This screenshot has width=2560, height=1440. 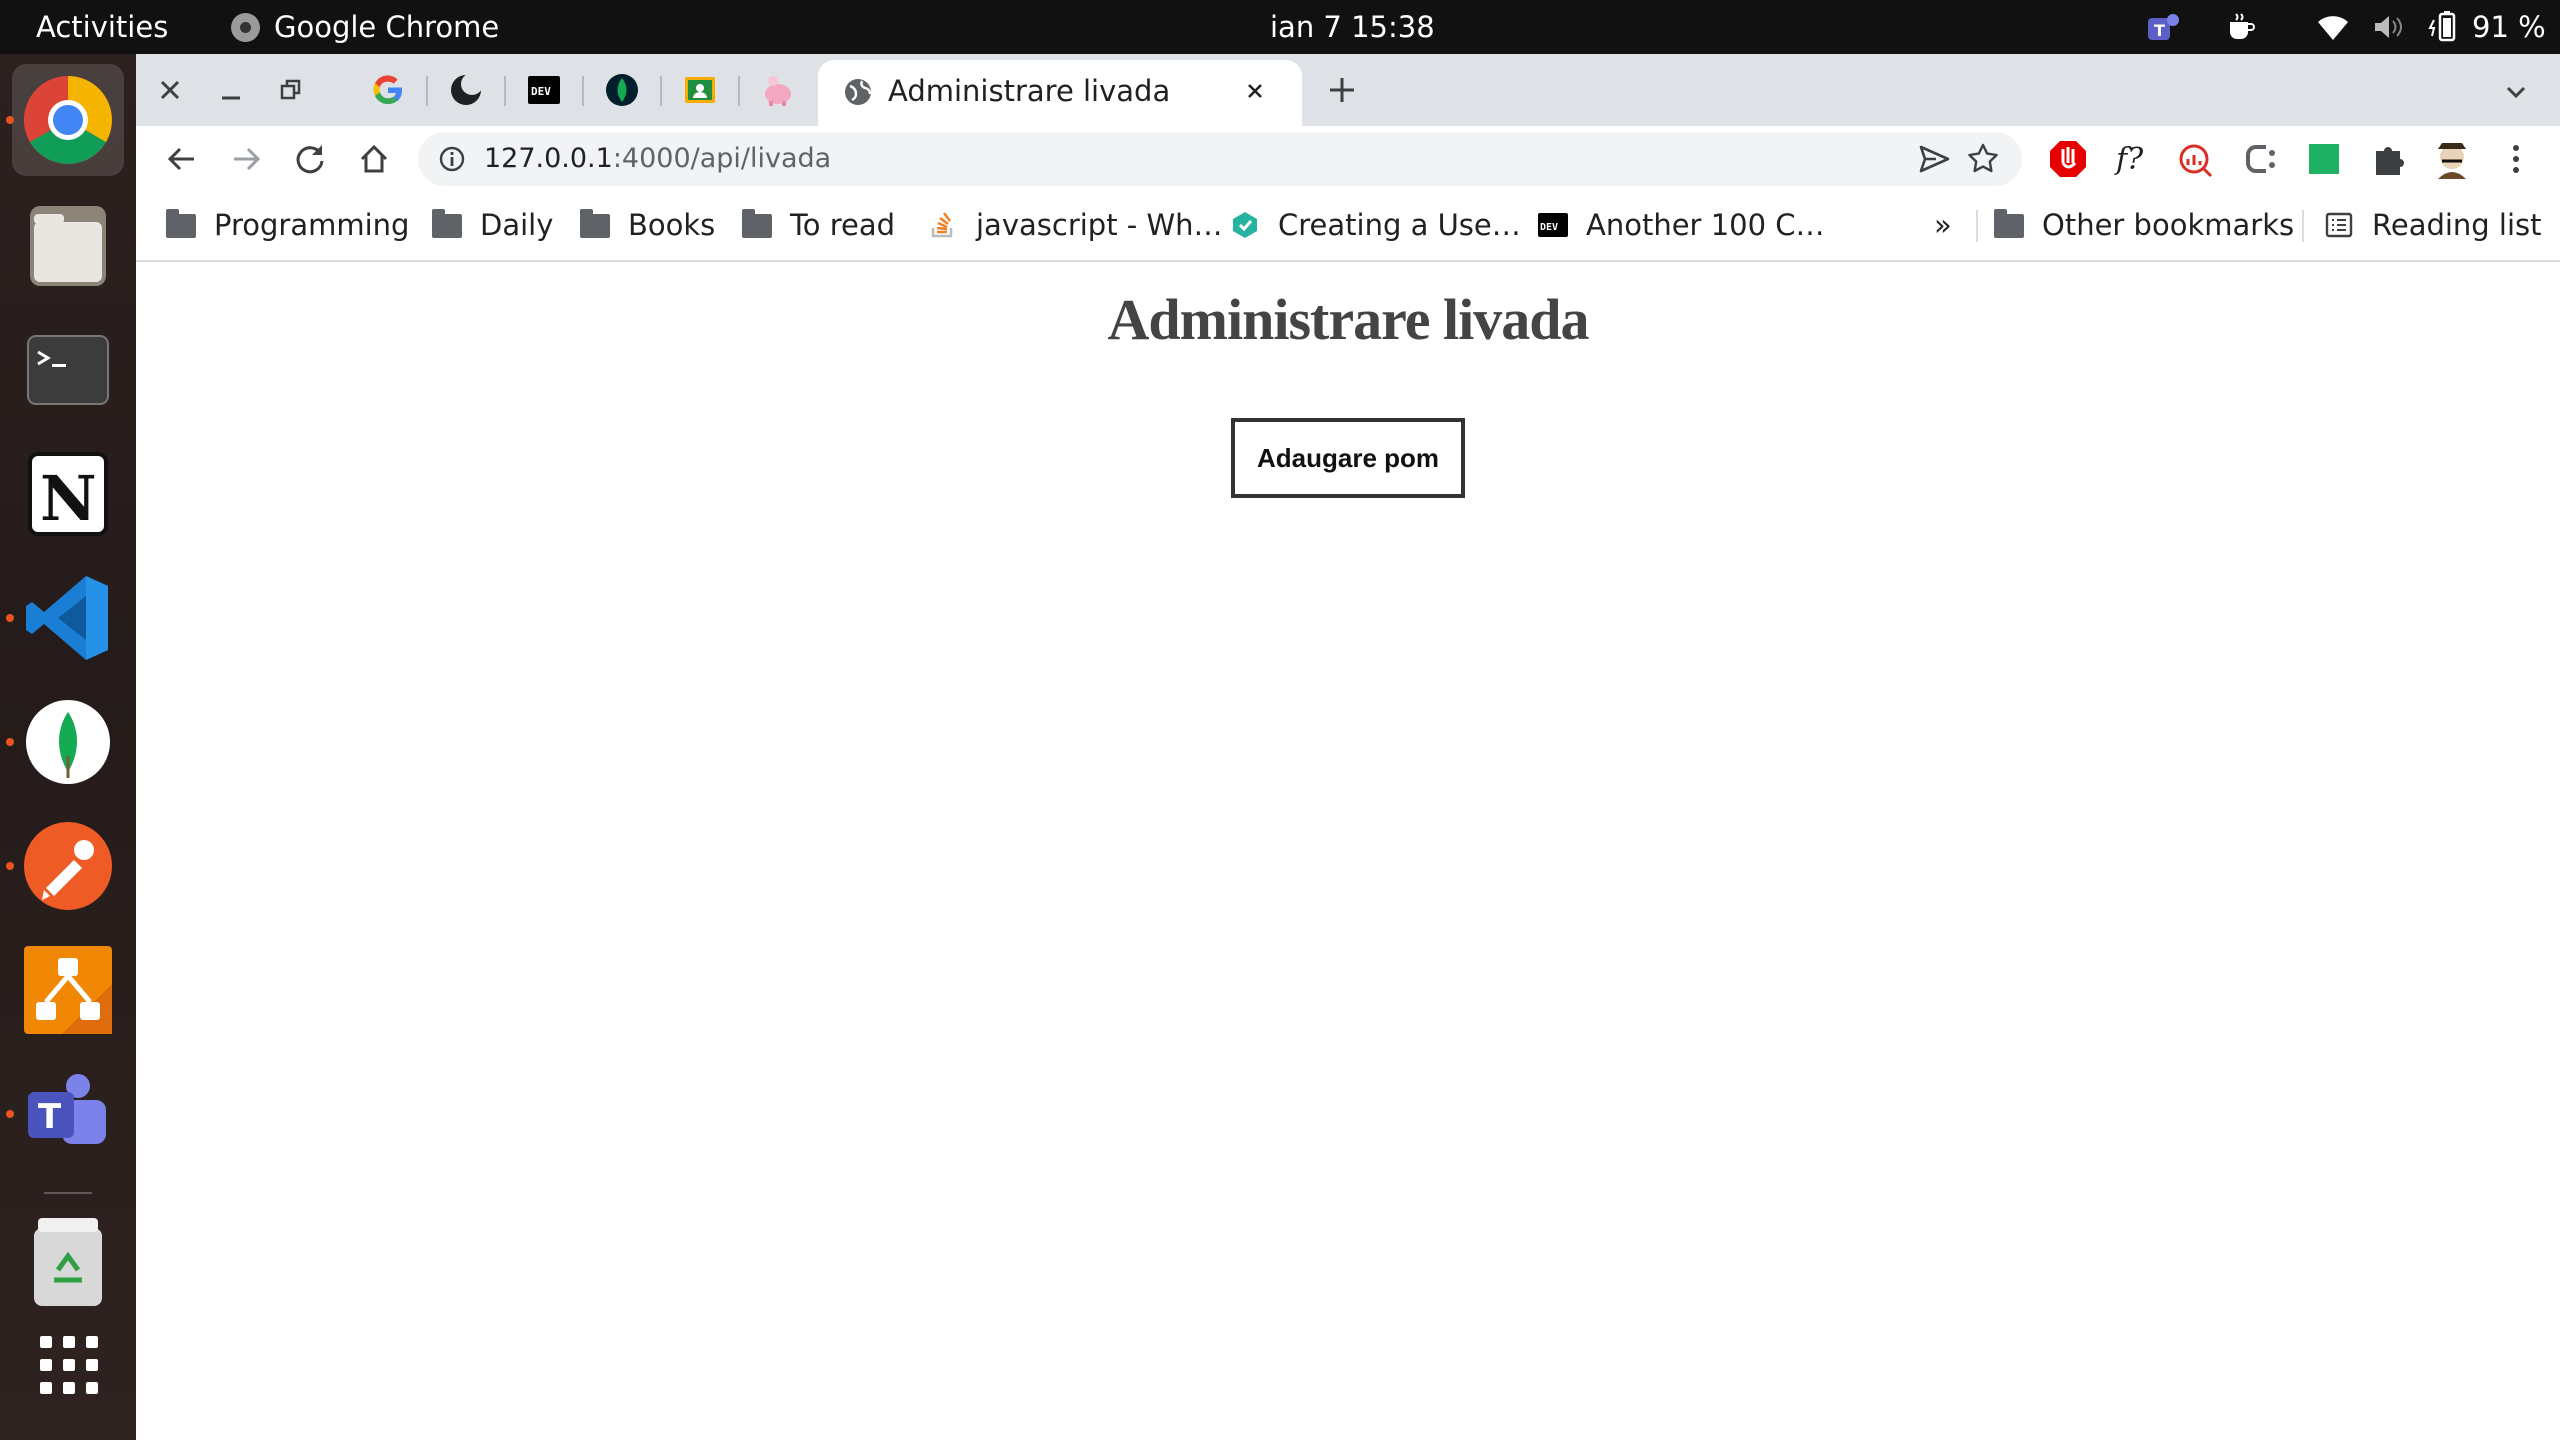 What do you see at coordinates (386, 27) in the screenshot?
I see `app-menu: Google Chrome` at bounding box center [386, 27].